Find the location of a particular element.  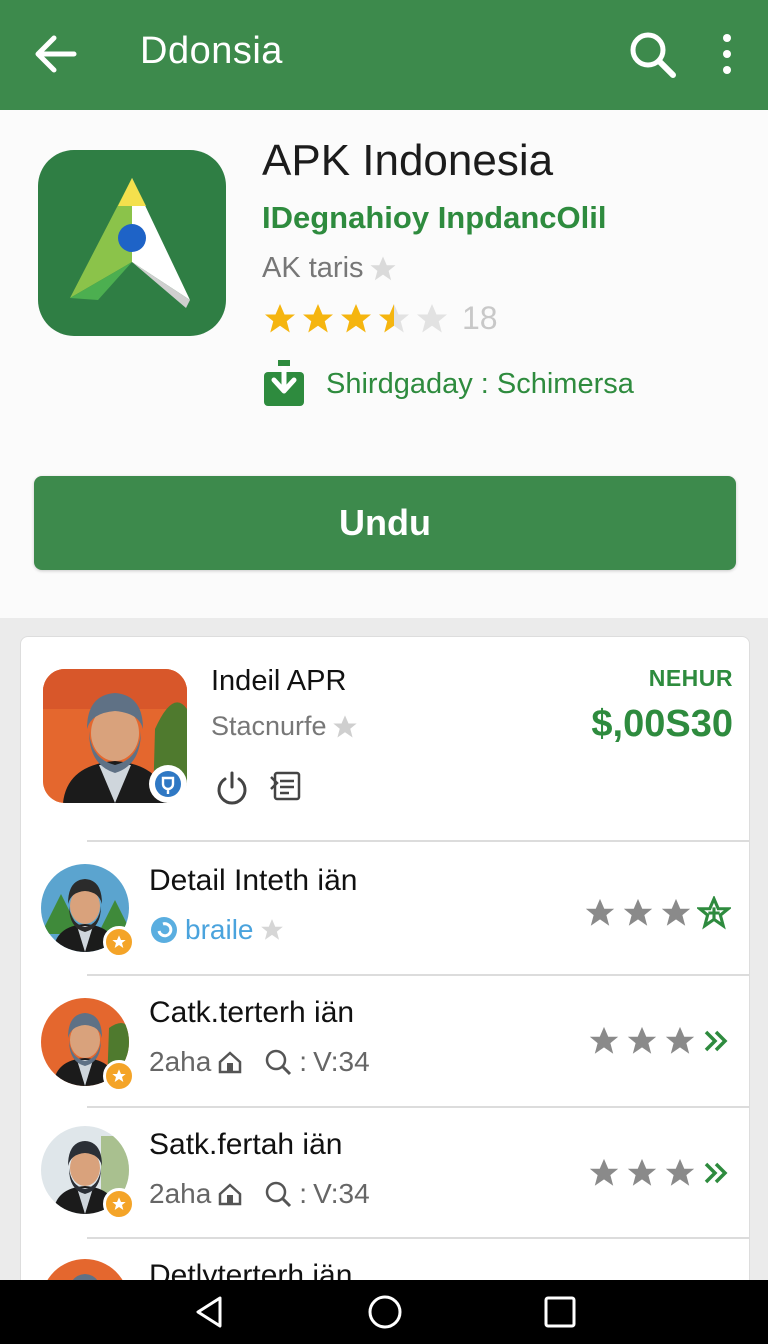

list-item: Detail Inteth iän braile is located at coordinates (385, 908).